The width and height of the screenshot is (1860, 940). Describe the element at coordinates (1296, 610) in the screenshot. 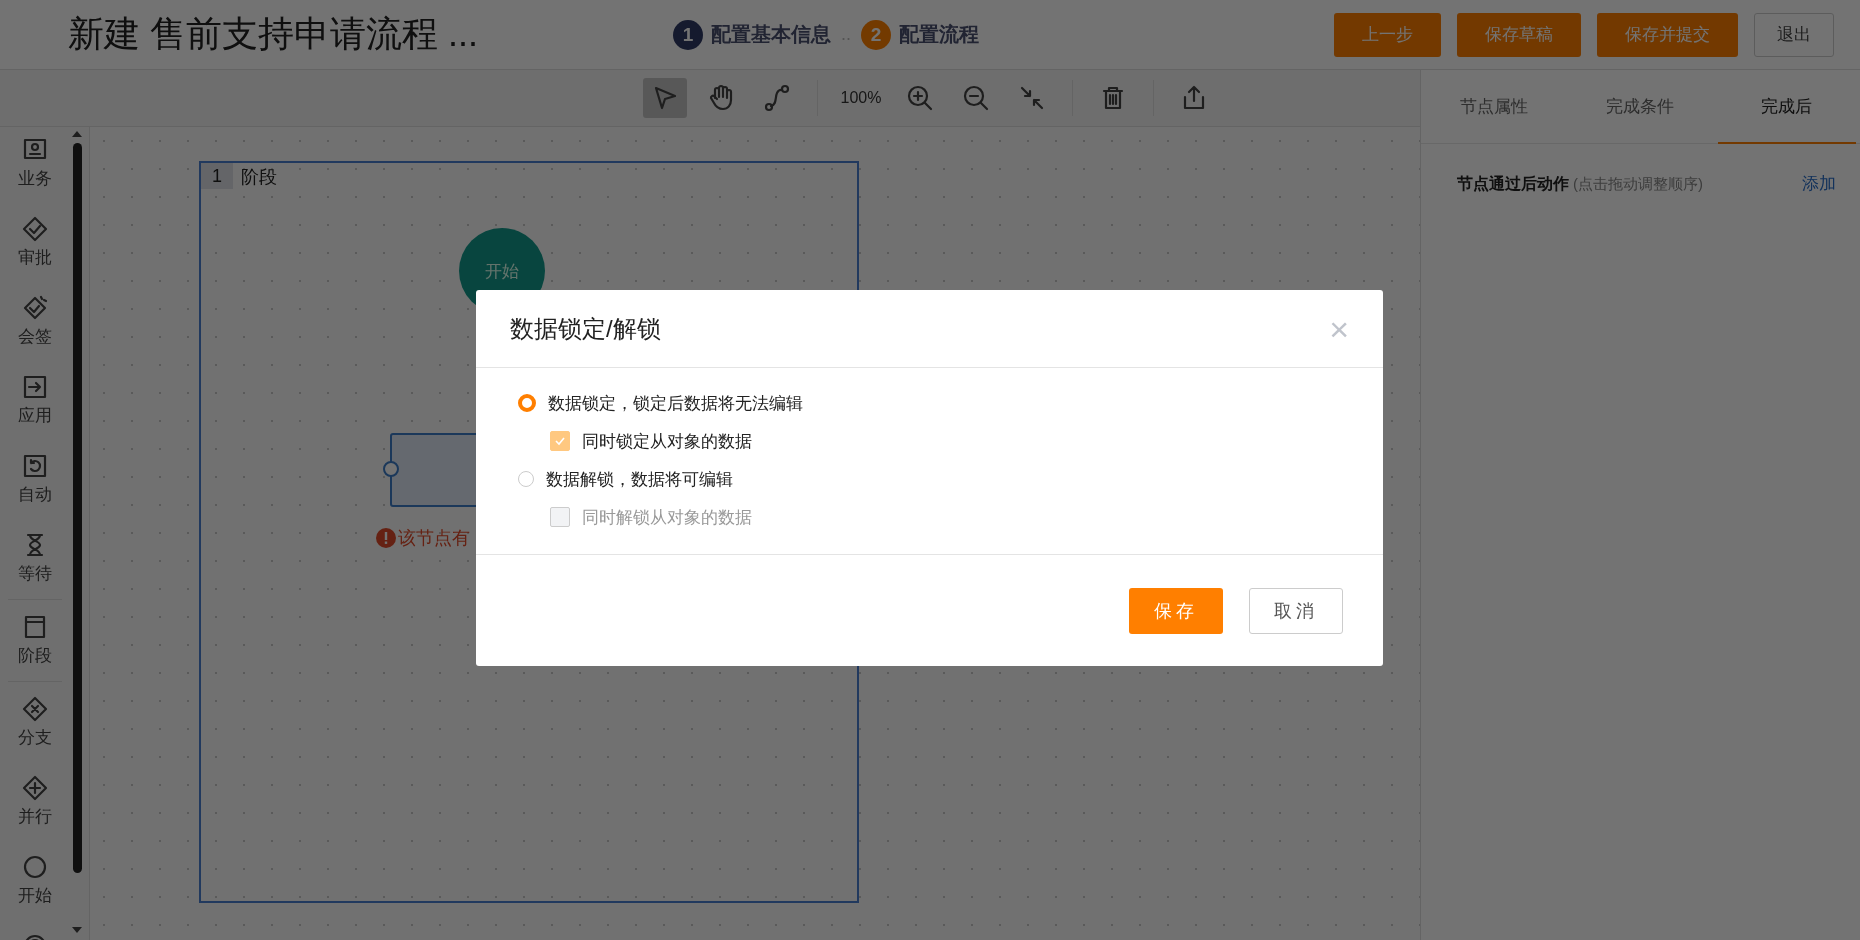

I see `dialog-button: 取消` at that location.